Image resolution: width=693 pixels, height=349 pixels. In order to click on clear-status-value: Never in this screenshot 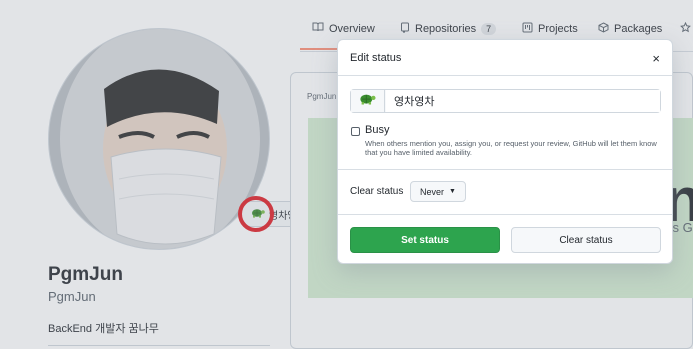, I will do `click(432, 191)`.